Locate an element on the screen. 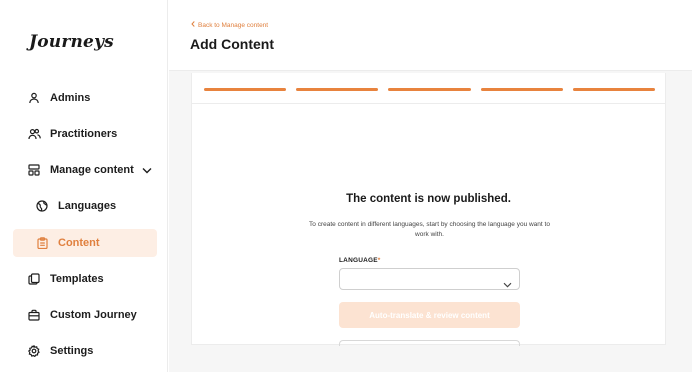 This screenshot has height=372, width=692. sidebar-item-custom-journey: Custom Journey is located at coordinates (85, 315).